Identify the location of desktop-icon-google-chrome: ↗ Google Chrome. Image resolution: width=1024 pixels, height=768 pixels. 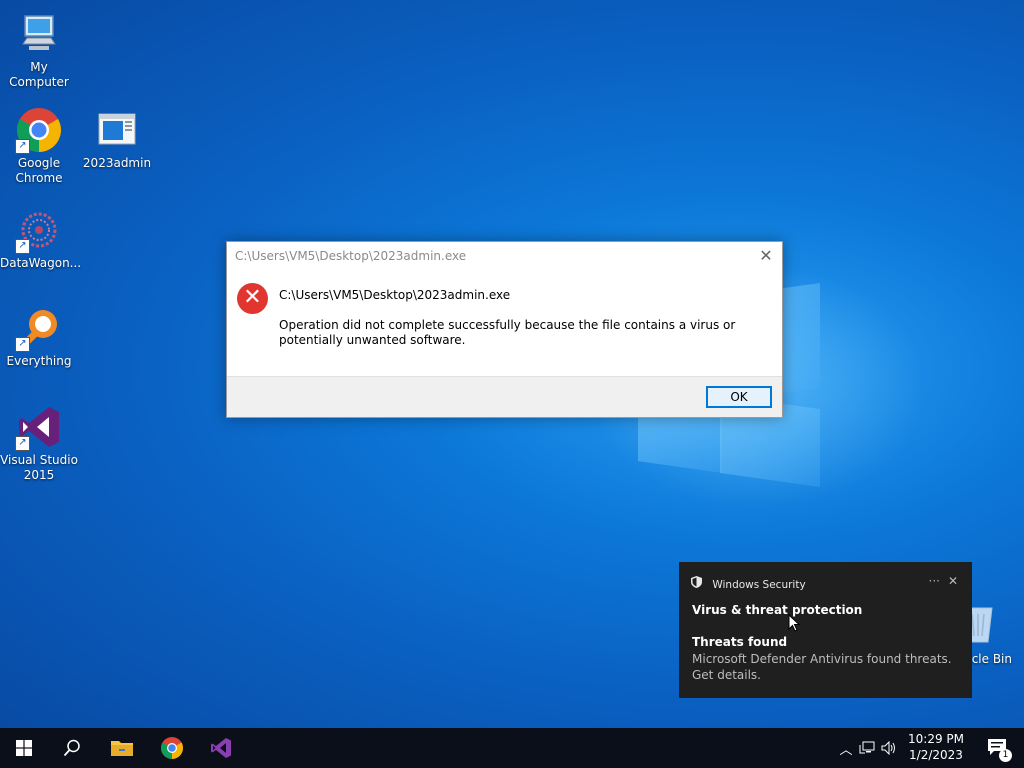
(39, 146).